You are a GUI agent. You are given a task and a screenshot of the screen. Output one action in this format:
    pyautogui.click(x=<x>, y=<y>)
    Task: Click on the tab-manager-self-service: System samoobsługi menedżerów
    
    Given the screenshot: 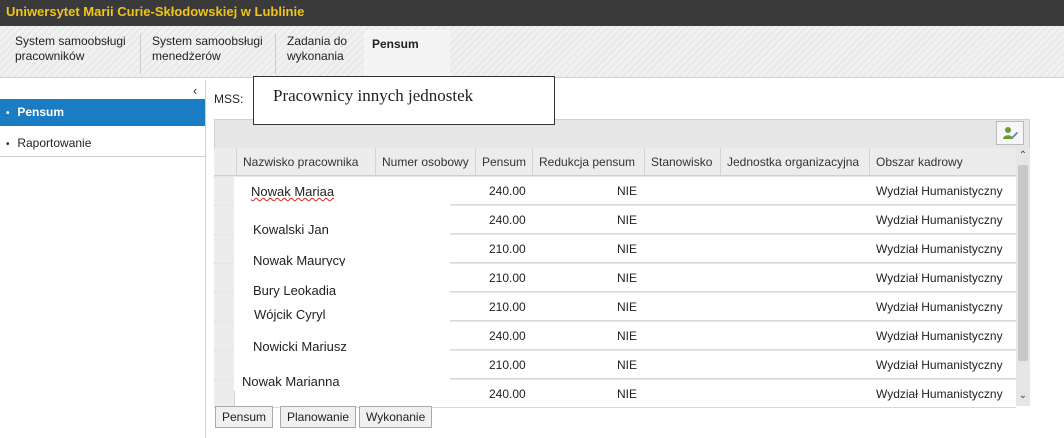 What is the action you would take?
    pyautogui.click(x=209, y=54)
    